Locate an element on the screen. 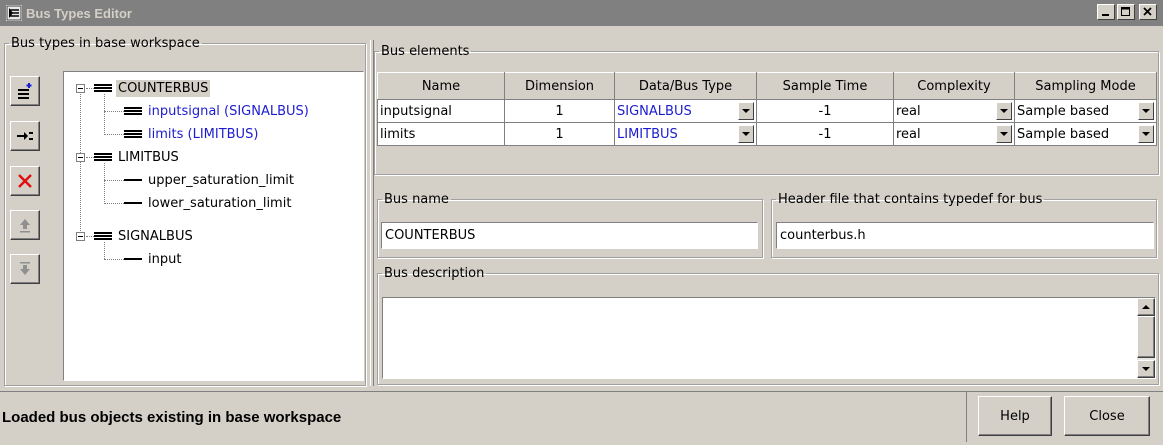  help-button: Help is located at coordinates (1015, 416).